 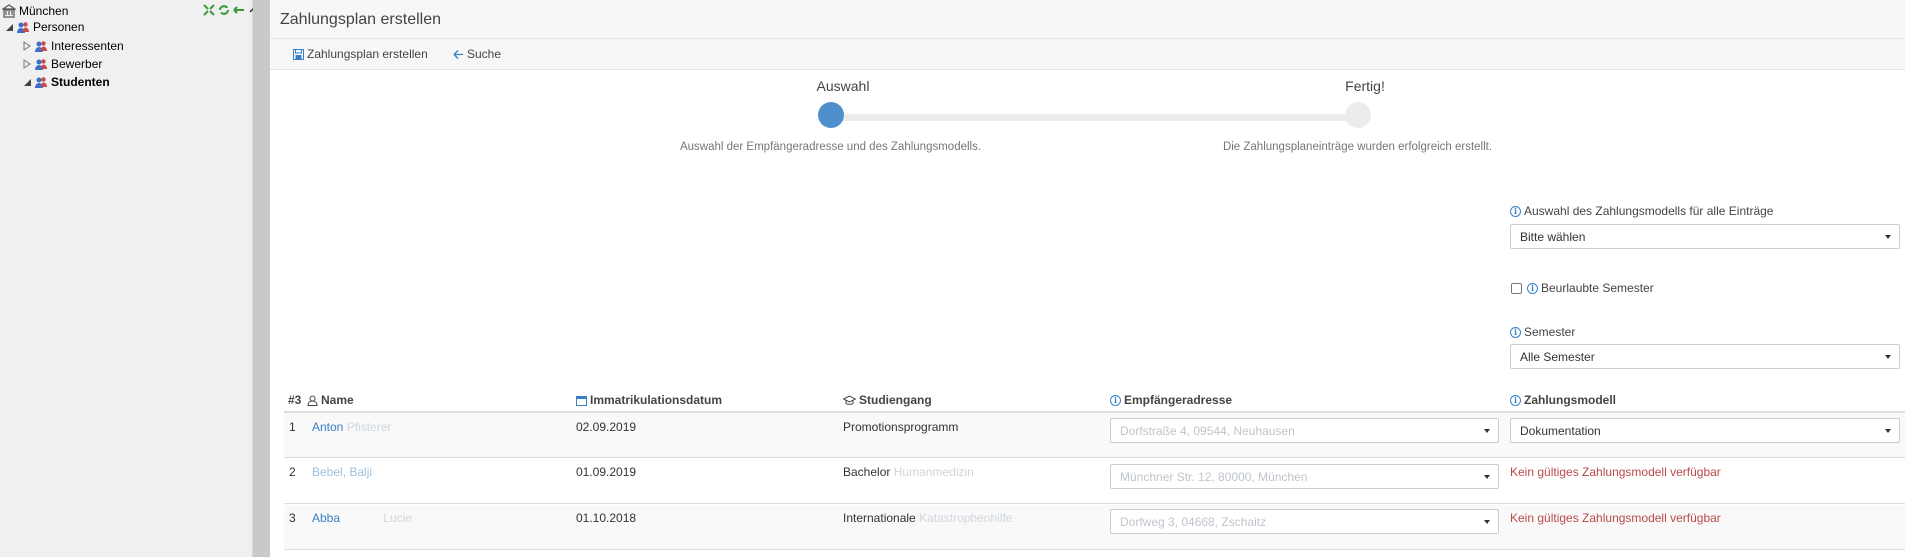 I want to click on address-value: Dorfstraße 4, 09544, Neuhausen, so click(x=1207, y=430).